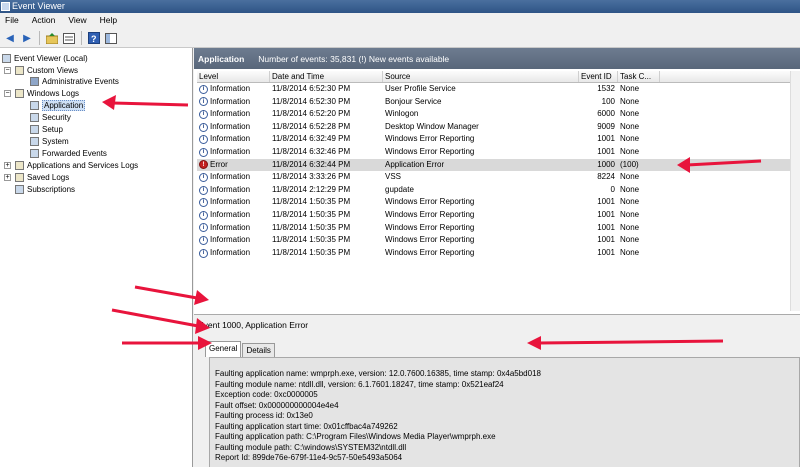 The image size is (800, 467). What do you see at coordinates (44, 22) in the screenshot?
I see `menu-action: Action` at bounding box center [44, 22].